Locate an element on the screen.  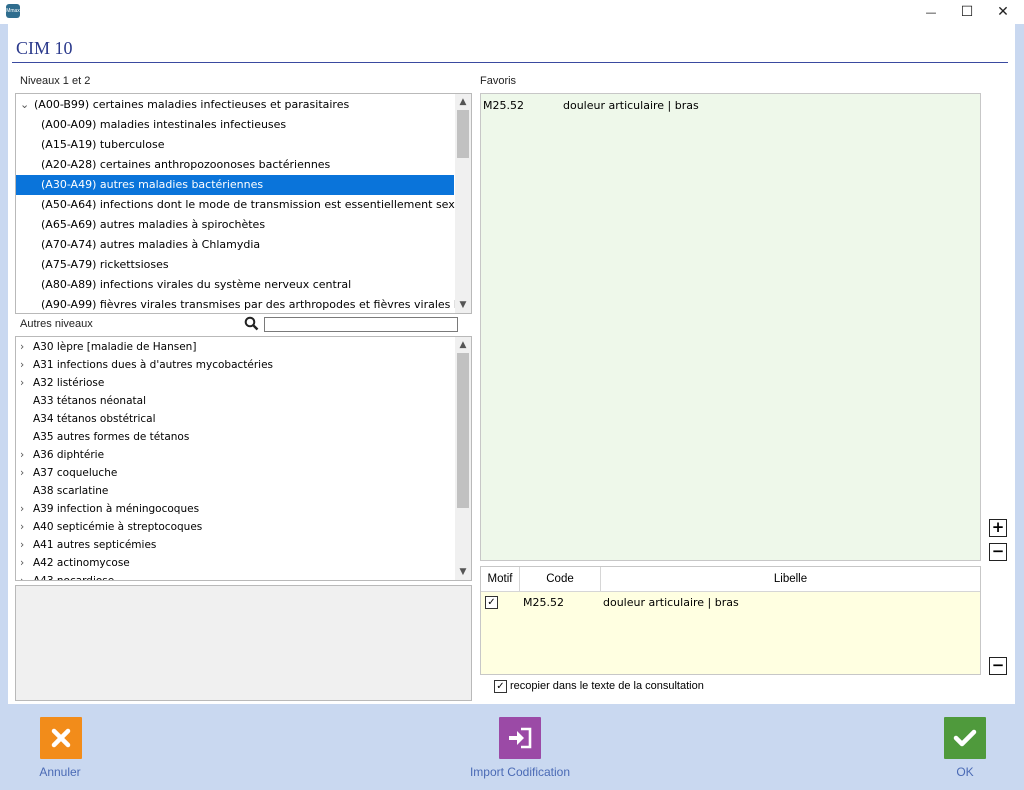
minimize-icon: — is located at coordinates (931, 12).